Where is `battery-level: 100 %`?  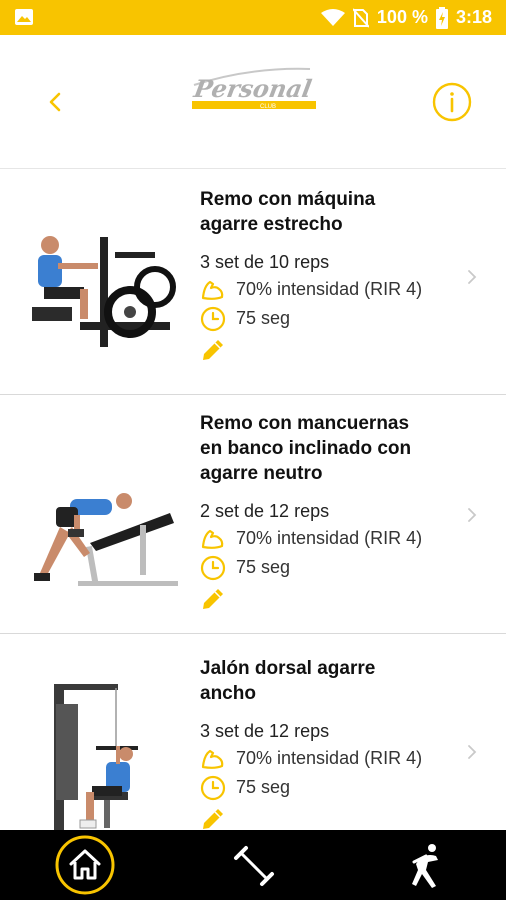
battery-level: 100 % is located at coordinates (402, 17).